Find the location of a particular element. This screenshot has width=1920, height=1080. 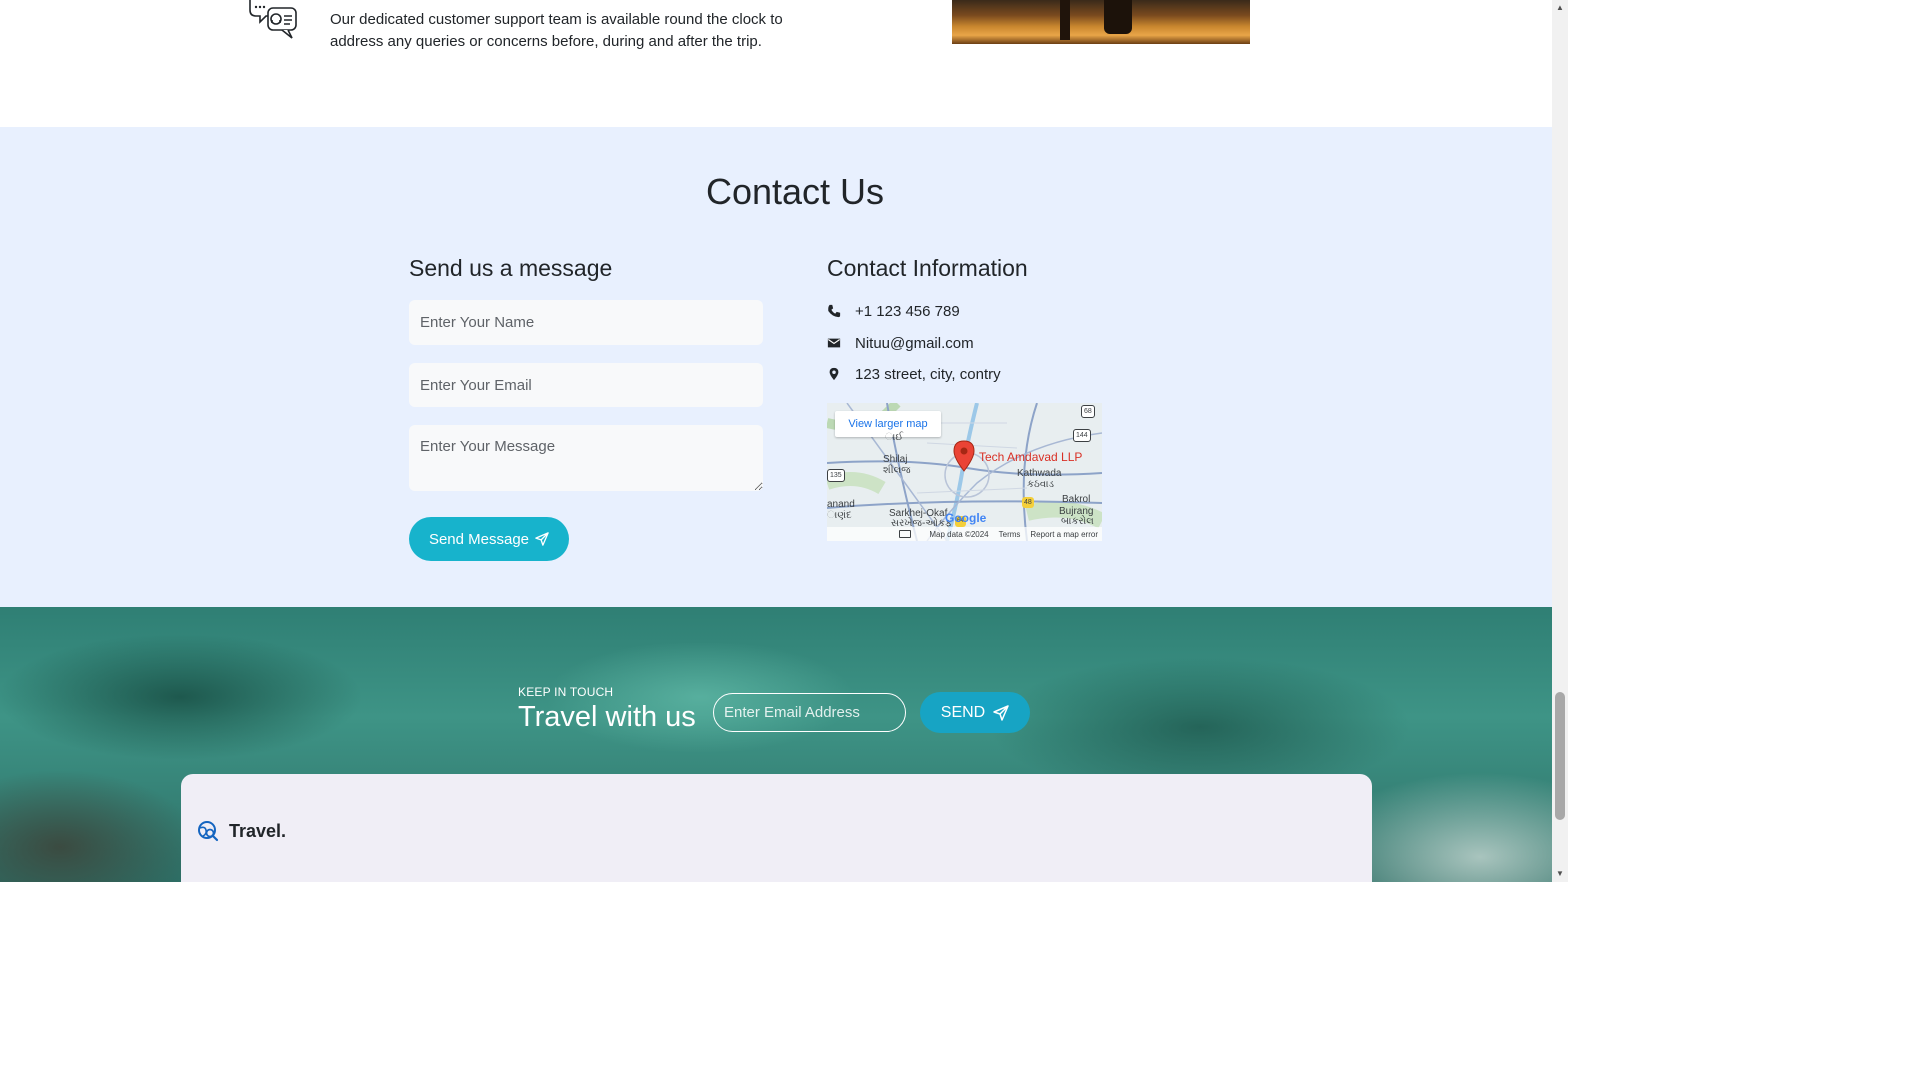

map-label-sanand-gu: ાણંદ is located at coordinates (839, 515).